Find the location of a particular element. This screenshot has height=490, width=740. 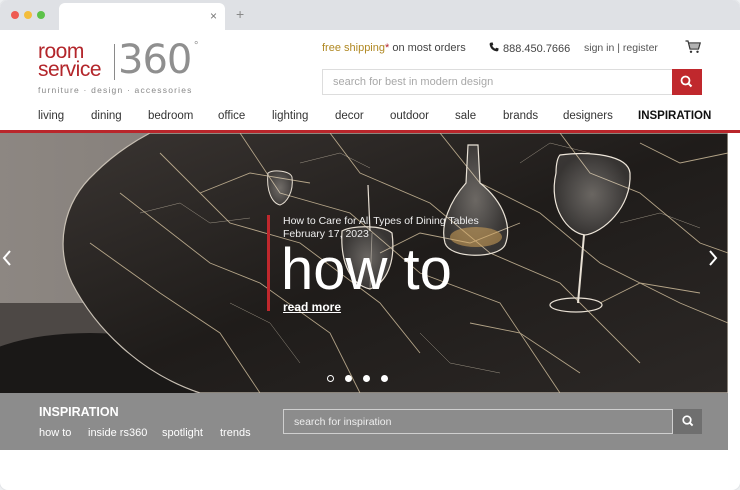

logo-tagline: furniture · design · accessories is located at coordinates (115, 90).